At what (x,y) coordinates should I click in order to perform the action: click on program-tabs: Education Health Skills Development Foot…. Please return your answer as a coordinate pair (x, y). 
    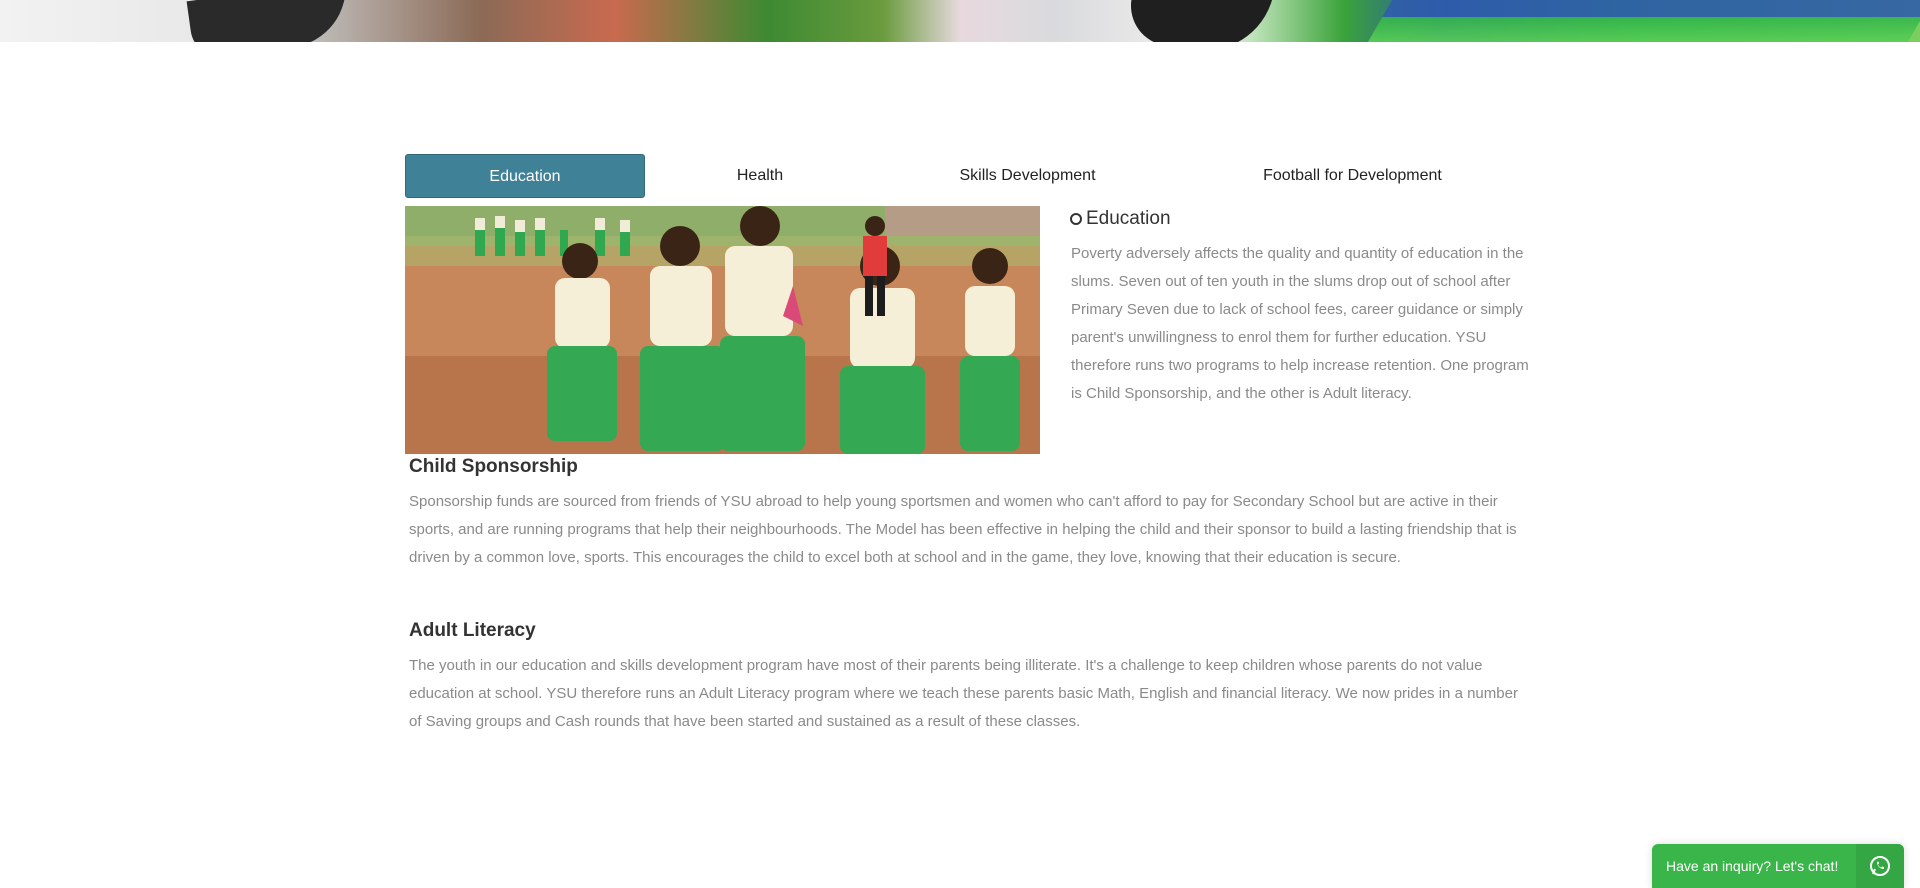
    Looking at the image, I should click on (965, 176).